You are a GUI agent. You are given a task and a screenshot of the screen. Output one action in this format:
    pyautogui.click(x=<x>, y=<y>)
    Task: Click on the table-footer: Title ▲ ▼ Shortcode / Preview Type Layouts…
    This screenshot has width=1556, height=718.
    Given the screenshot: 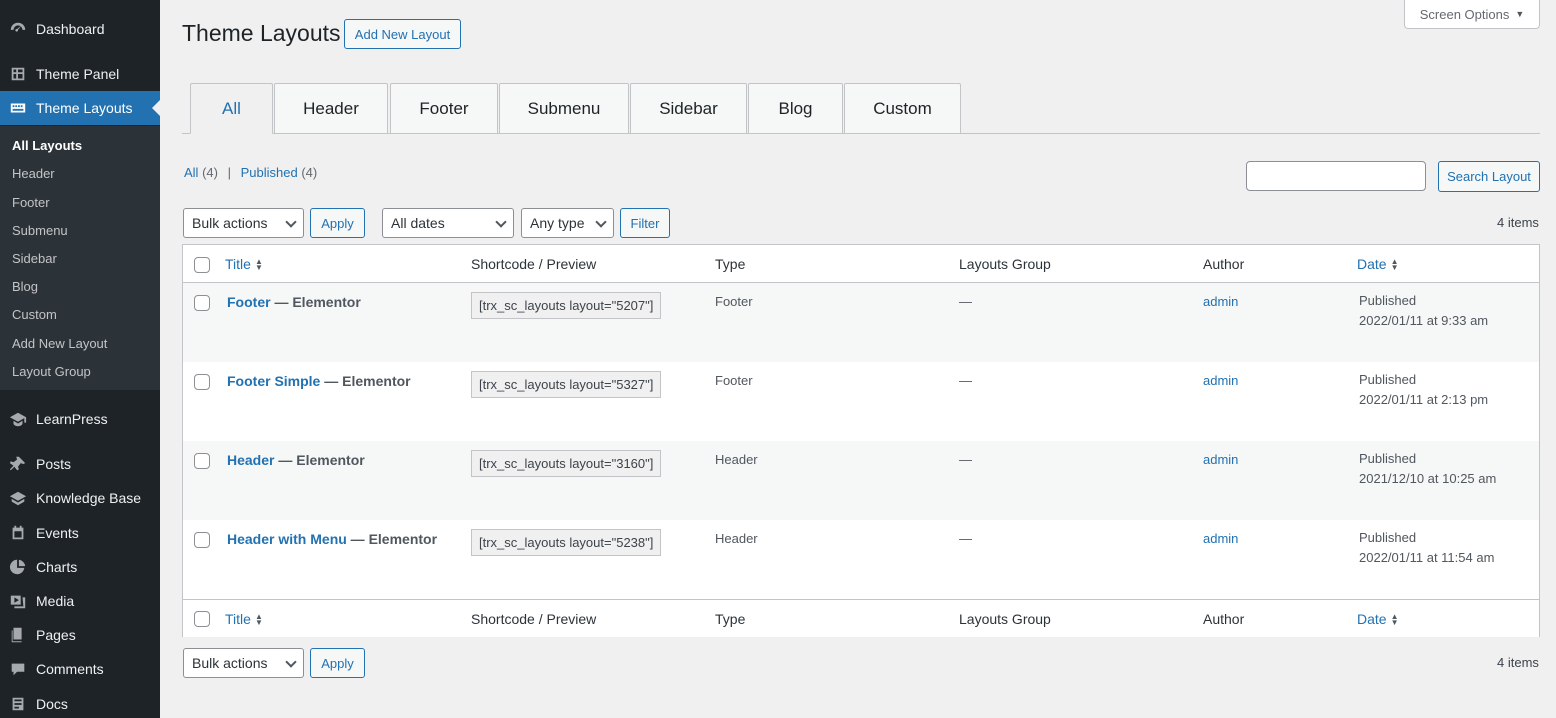 What is the action you would take?
    pyautogui.click(x=861, y=618)
    